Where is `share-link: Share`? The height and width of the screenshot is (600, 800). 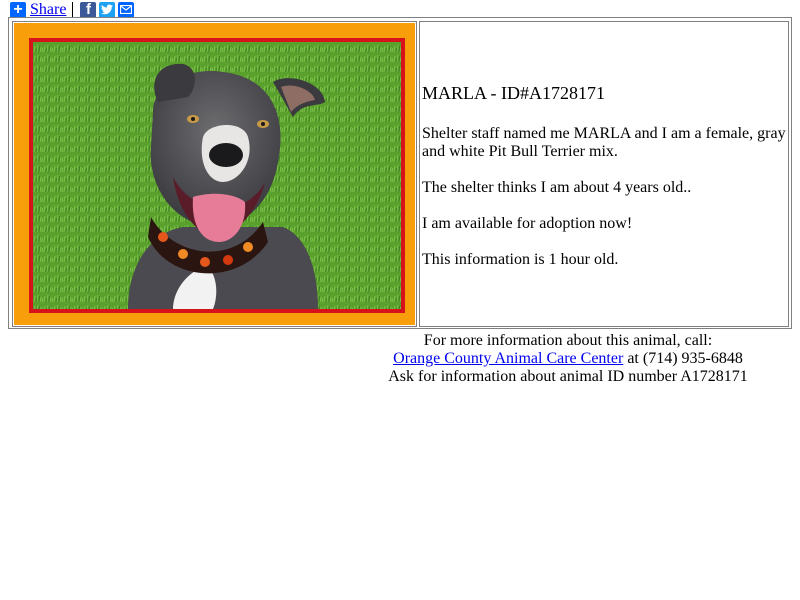 share-link: Share is located at coordinates (48, 10).